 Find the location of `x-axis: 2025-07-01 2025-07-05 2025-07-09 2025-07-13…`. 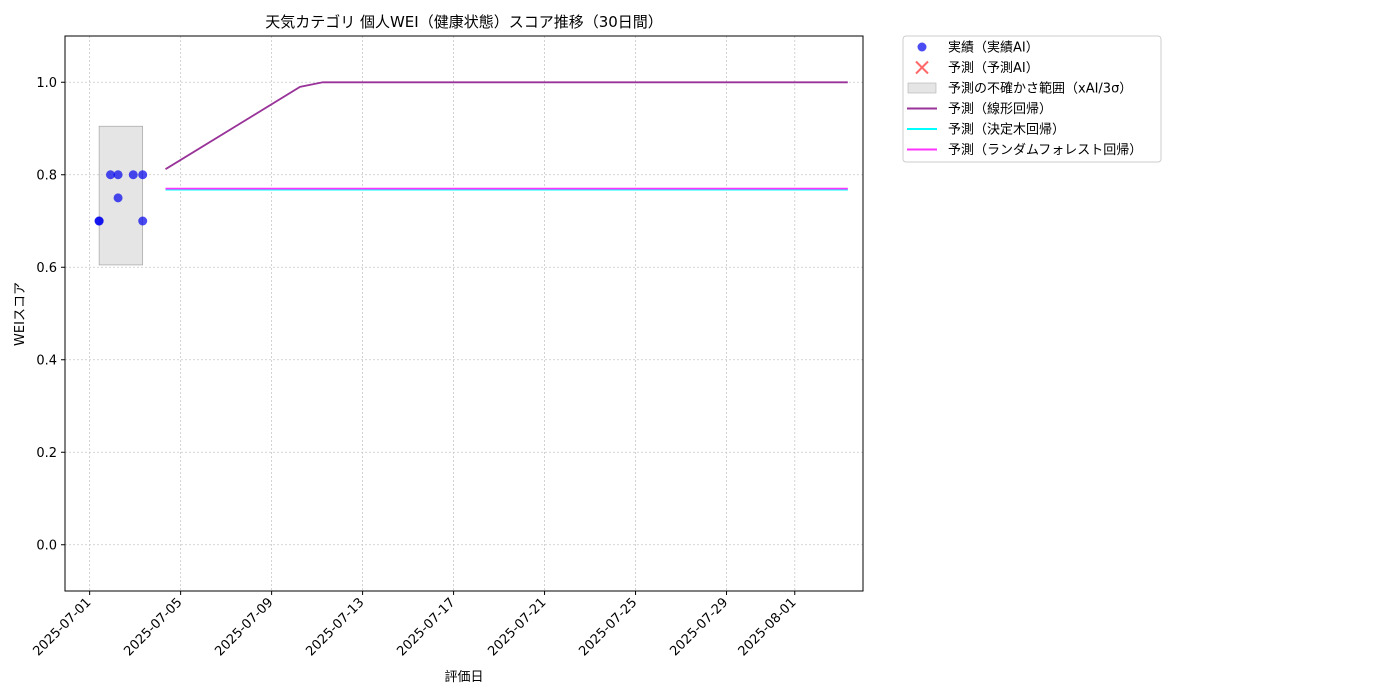

x-axis: 2025-07-01 2025-07-05 2025-07-09 2025-07-13… is located at coordinates (415, 625).